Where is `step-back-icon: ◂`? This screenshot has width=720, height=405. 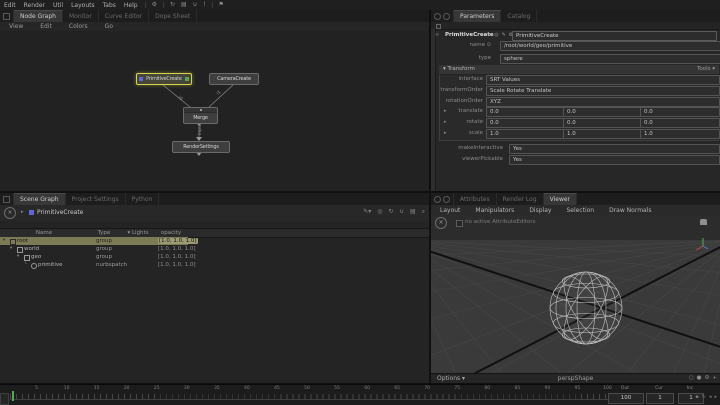 step-back-icon: ◂ is located at coordinates (710, 397).